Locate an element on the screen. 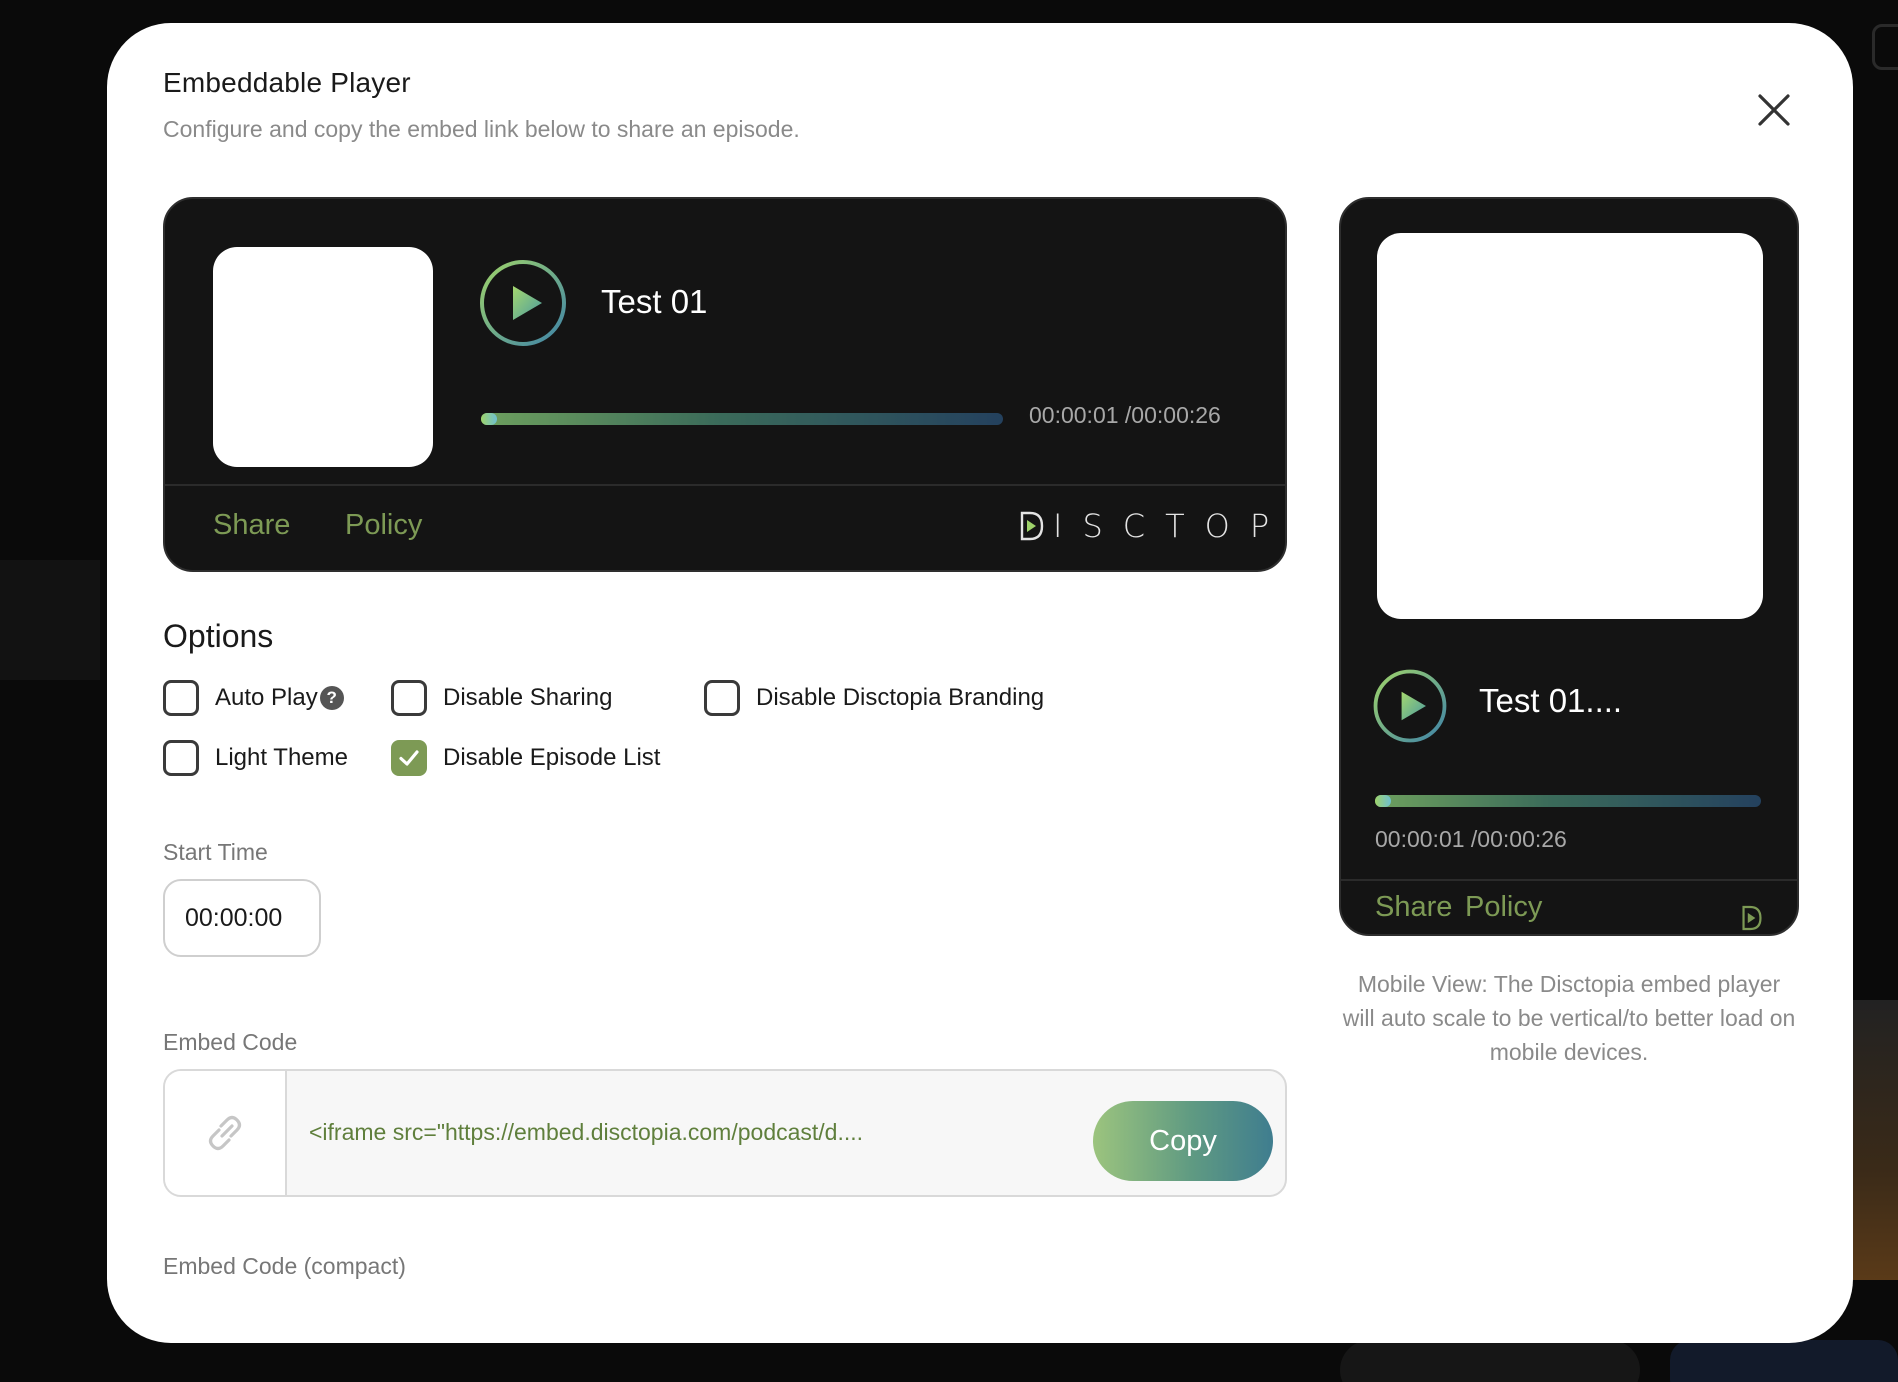  check-icon is located at coordinates (409, 758).